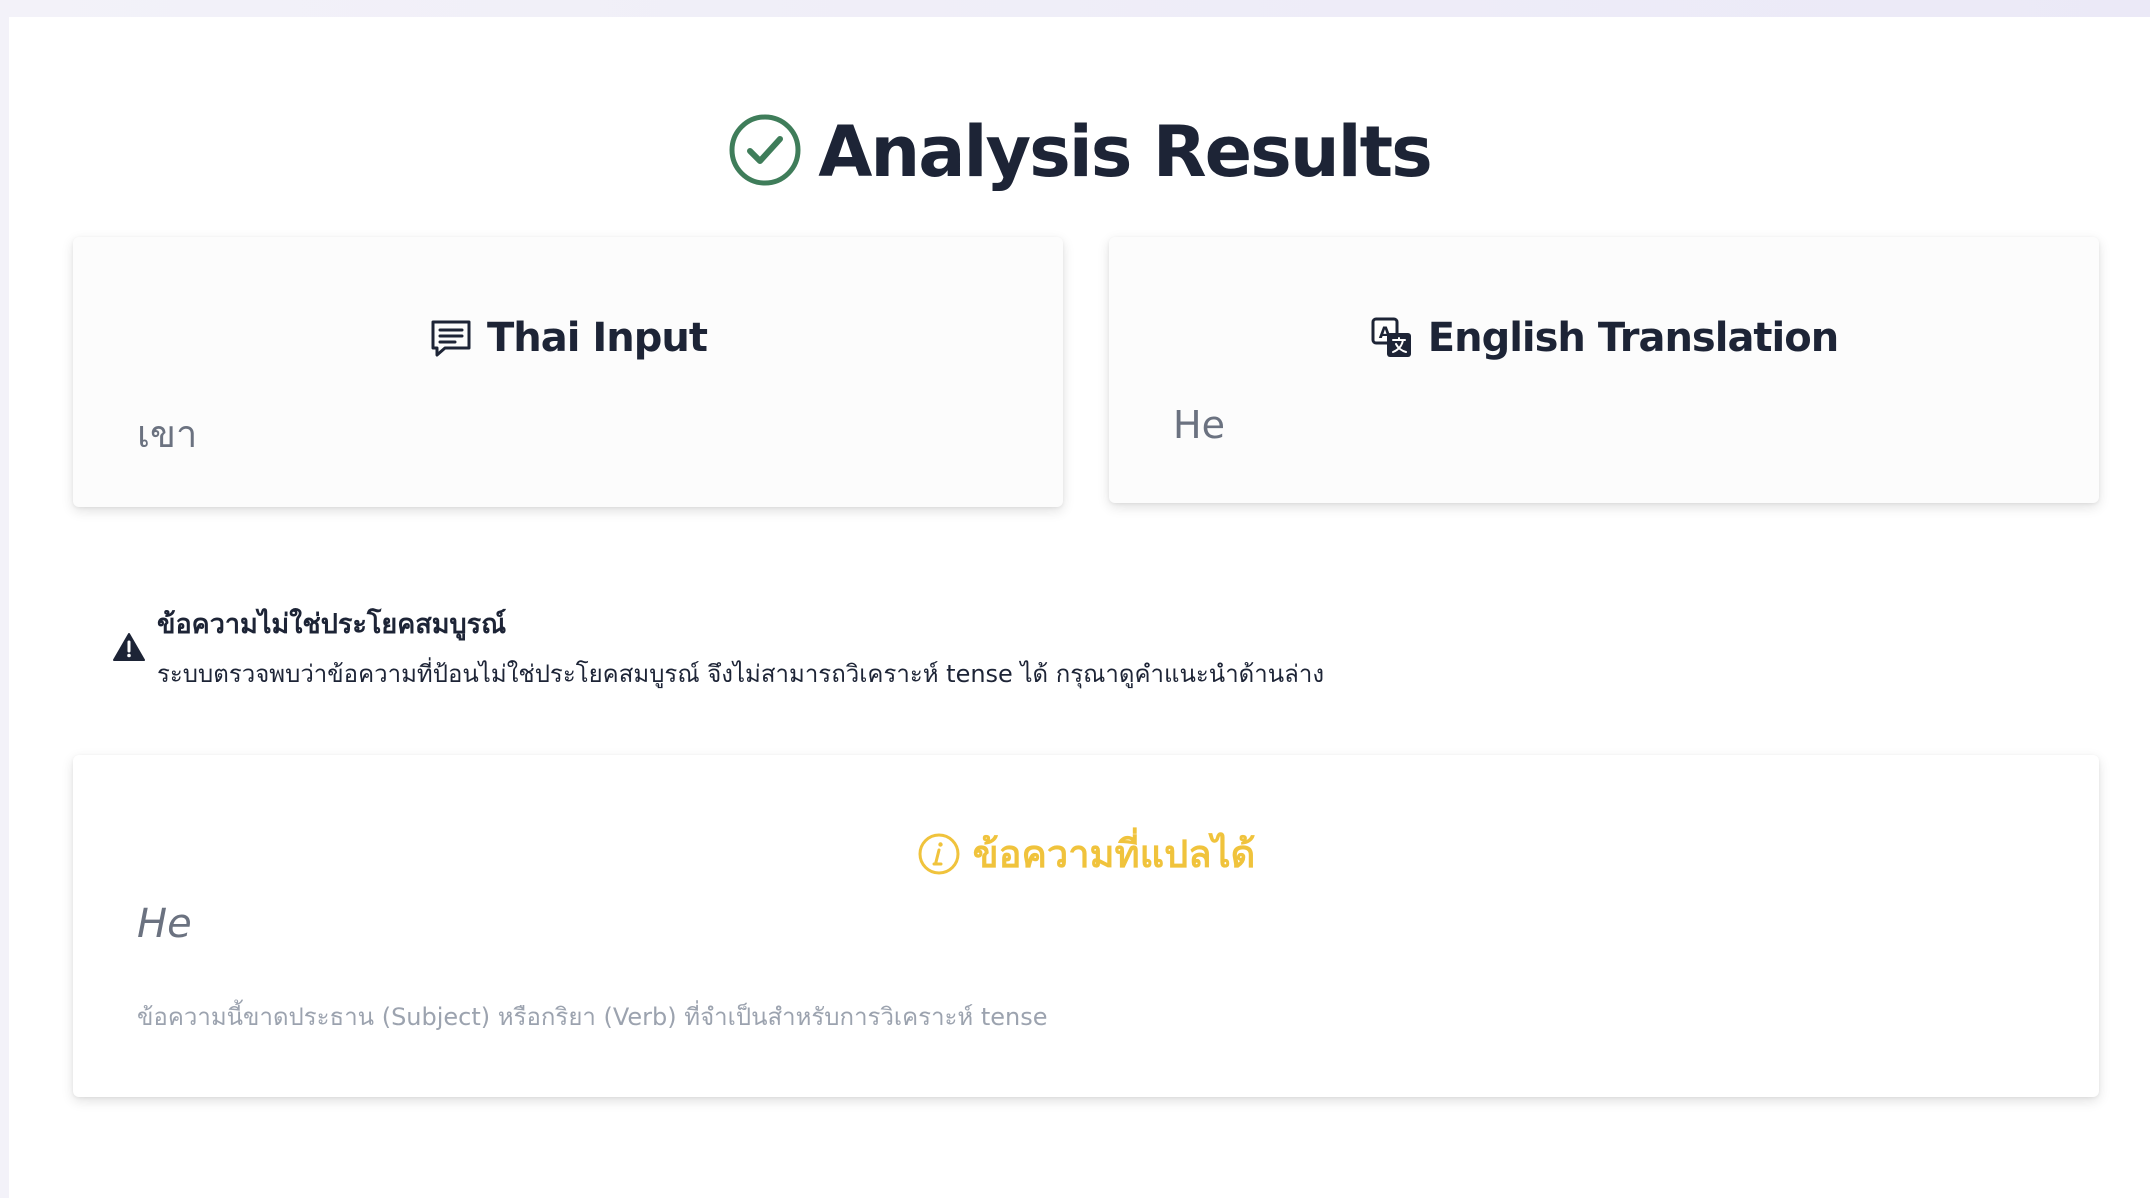  What do you see at coordinates (568, 372) in the screenshot?
I see `thai-input-card: Thai Input เขา` at bounding box center [568, 372].